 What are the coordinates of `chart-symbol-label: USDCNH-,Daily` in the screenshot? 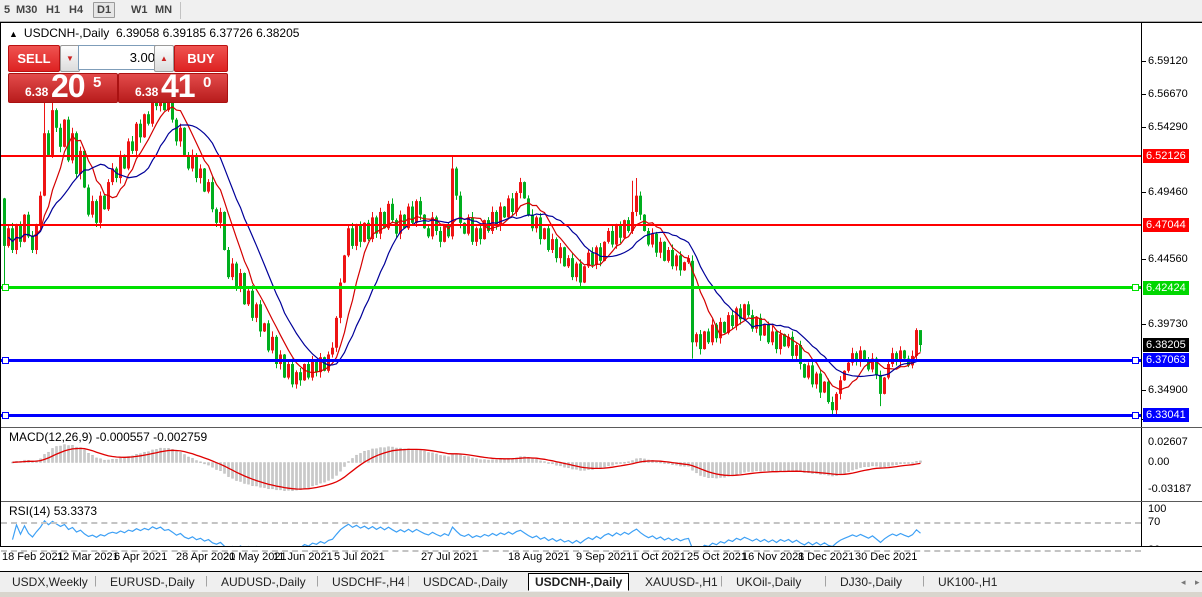 It's located at (66, 33).